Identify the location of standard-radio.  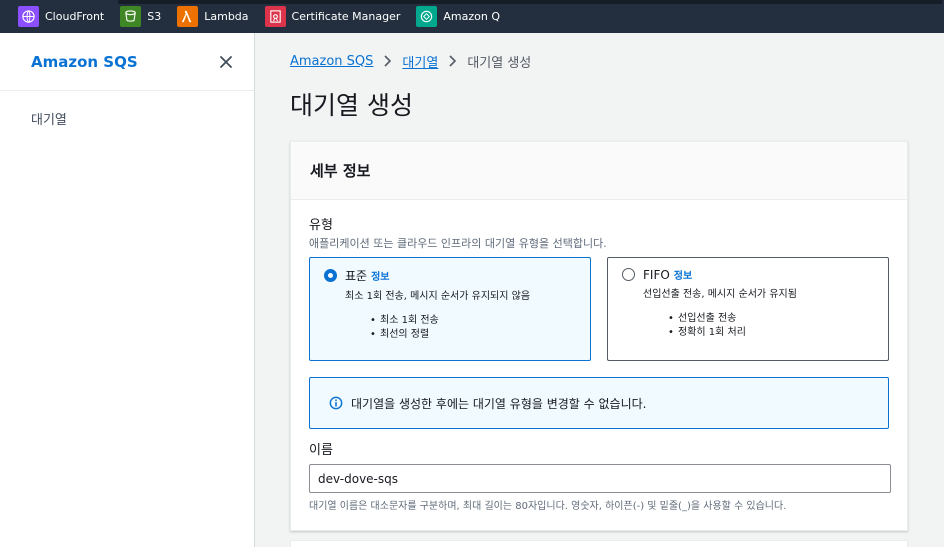
(330, 275).